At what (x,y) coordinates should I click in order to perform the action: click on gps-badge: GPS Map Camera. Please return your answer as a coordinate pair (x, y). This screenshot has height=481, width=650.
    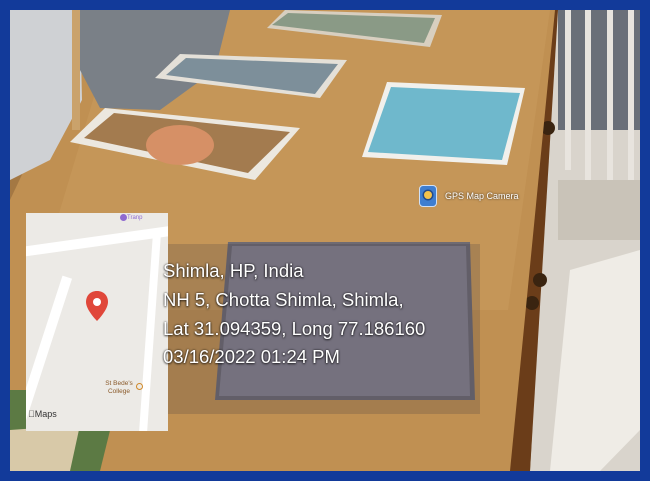
    Looking at the image, I should click on (469, 196).